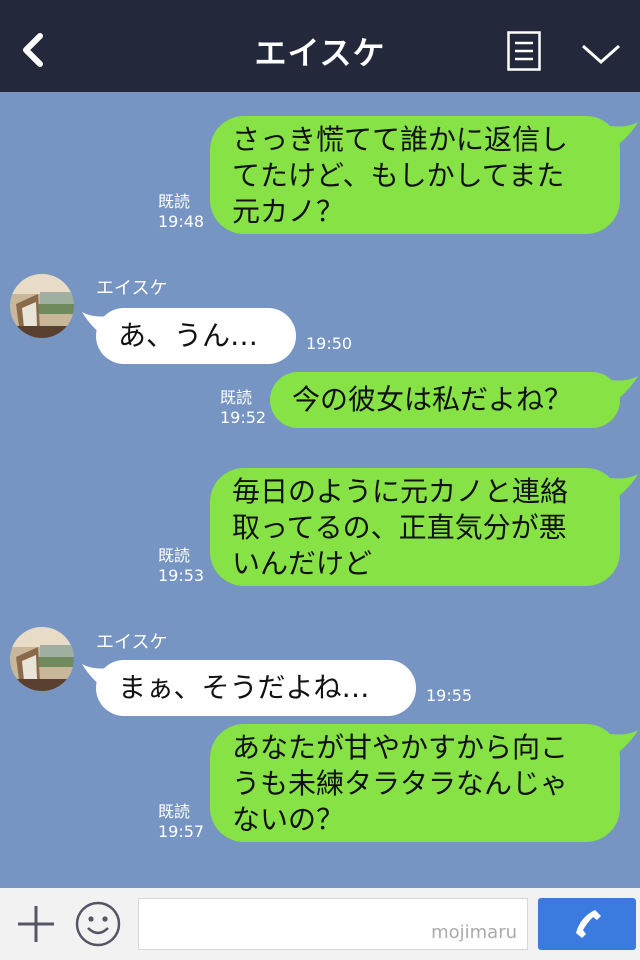 This screenshot has height=960, width=640. What do you see at coordinates (333, 924) in the screenshot?
I see `message-input: mojimaru` at bounding box center [333, 924].